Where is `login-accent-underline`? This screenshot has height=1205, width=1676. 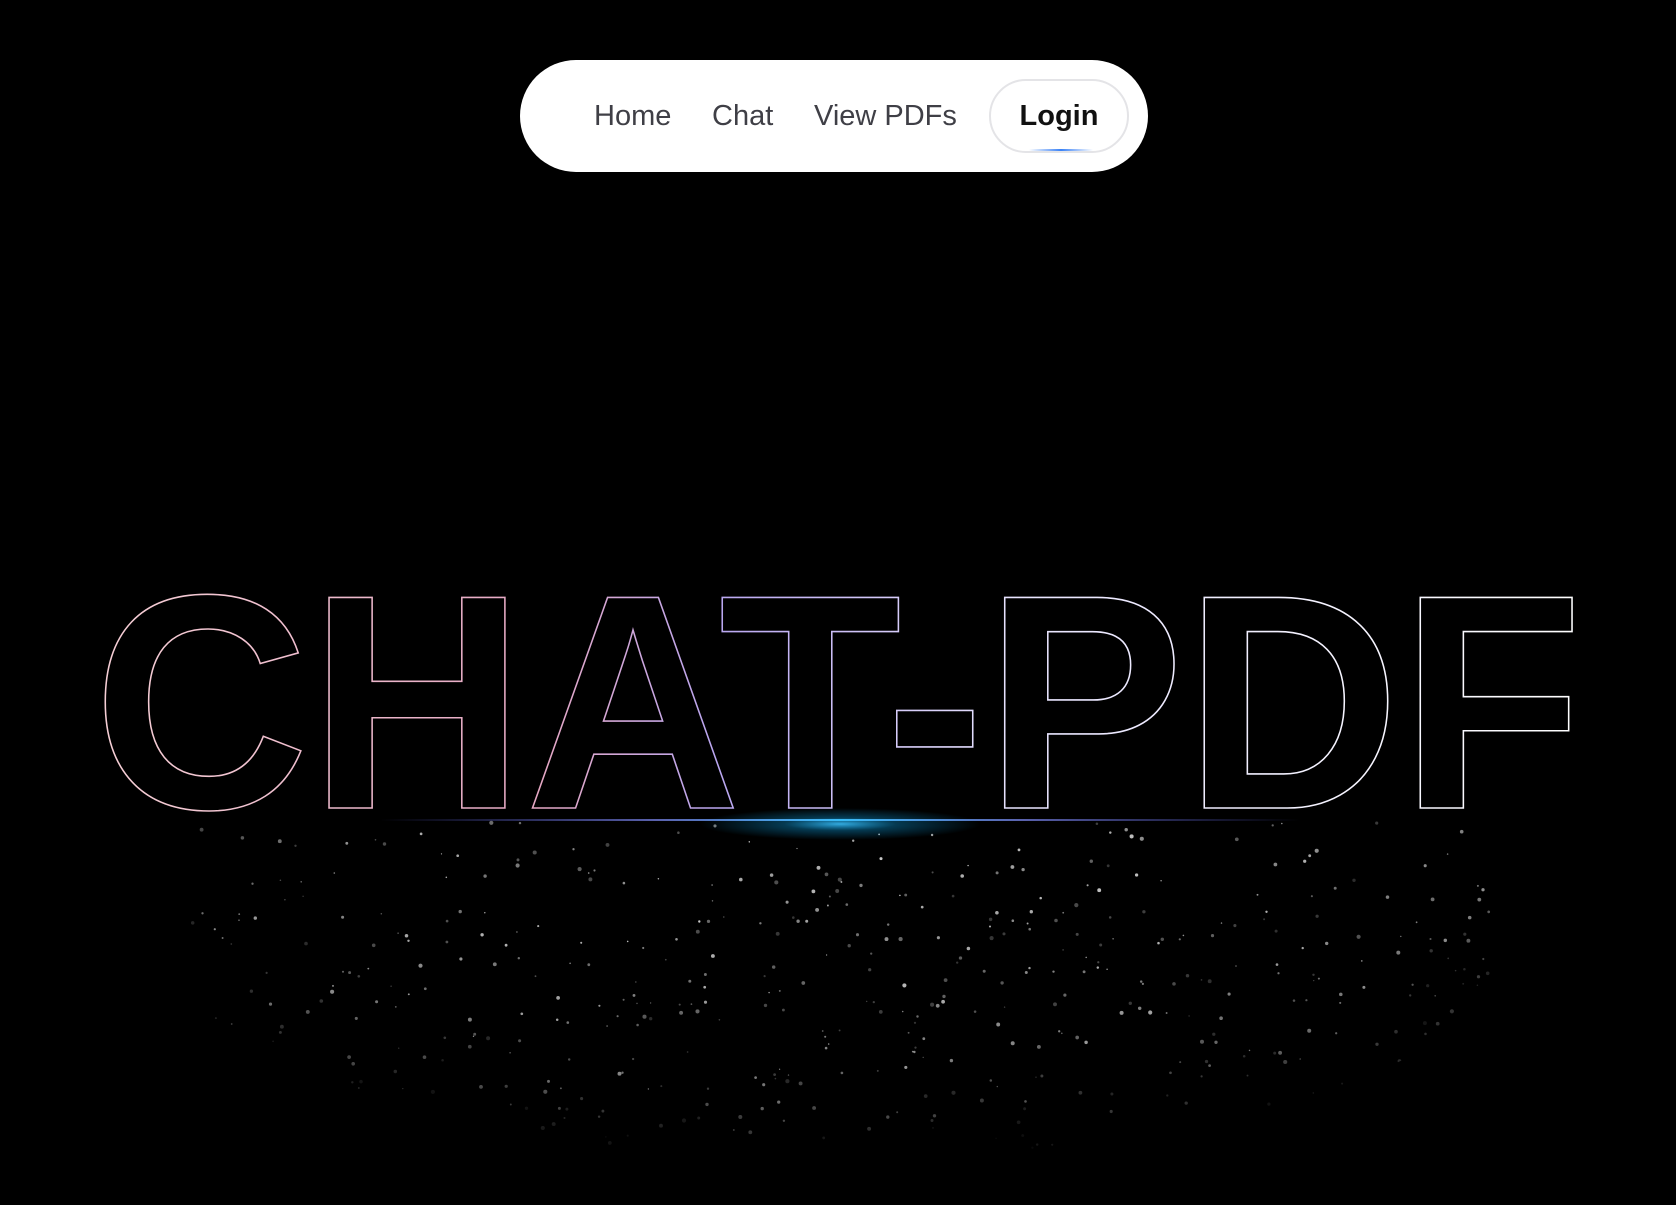 login-accent-underline is located at coordinates (1061, 150).